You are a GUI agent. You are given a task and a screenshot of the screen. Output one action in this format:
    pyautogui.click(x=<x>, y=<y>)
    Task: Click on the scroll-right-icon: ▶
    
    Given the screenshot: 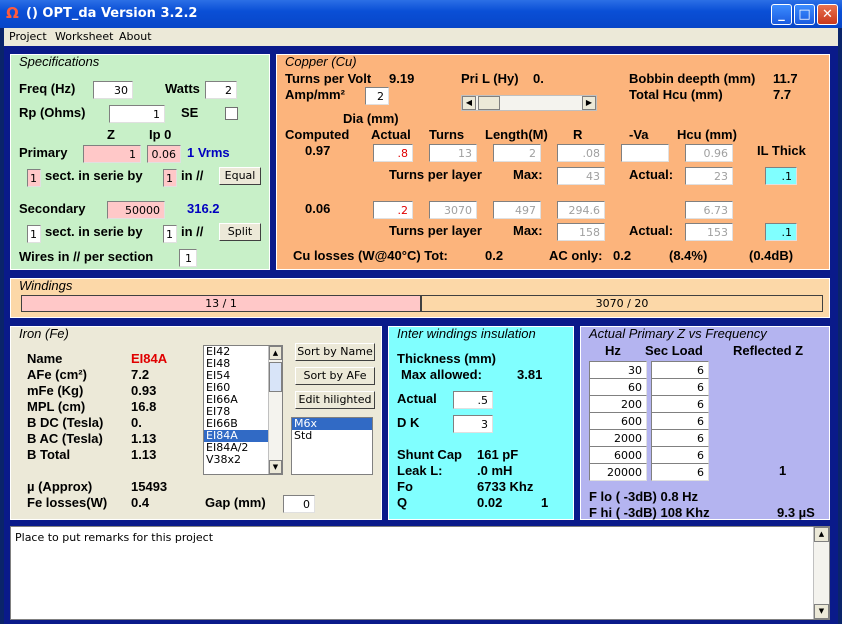 What is the action you would take?
    pyautogui.click(x=589, y=103)
    